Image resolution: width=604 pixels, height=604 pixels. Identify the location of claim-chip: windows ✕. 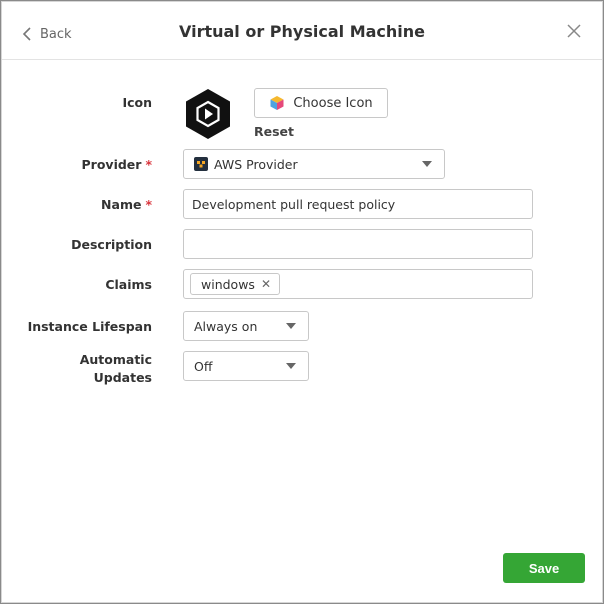
(235, 284).